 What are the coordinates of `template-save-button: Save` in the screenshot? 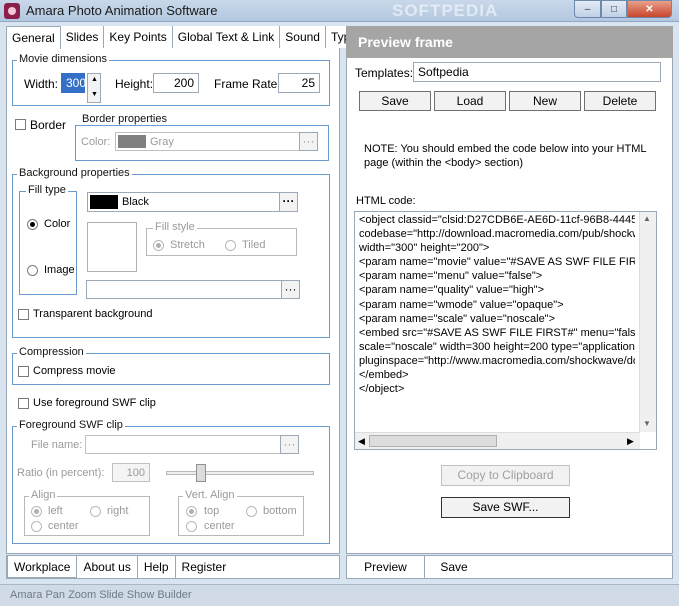 It's located at (395, 101).